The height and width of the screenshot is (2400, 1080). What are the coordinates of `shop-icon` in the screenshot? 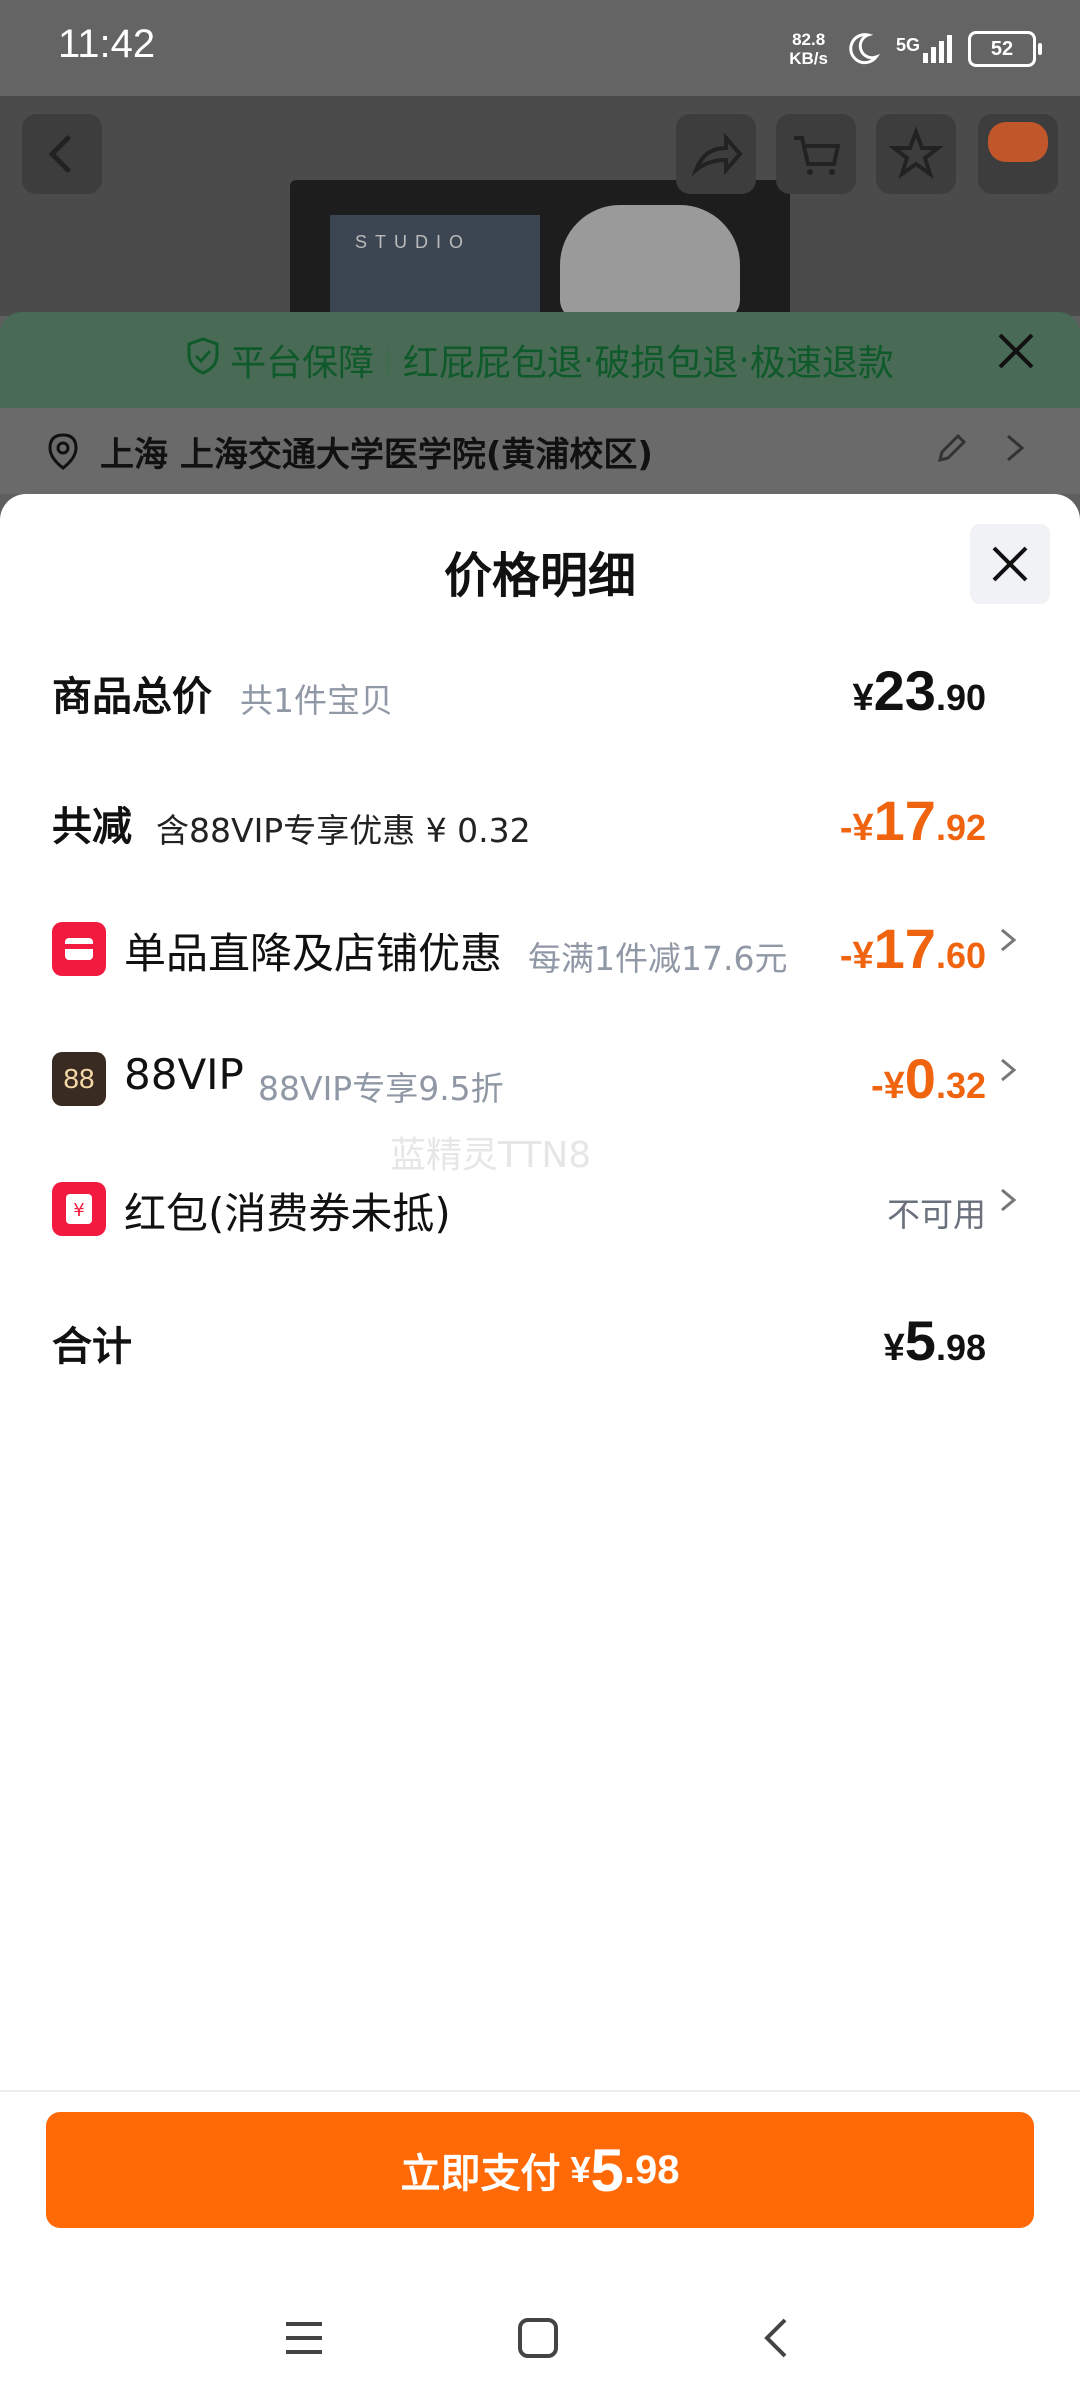 It's located at (79, 949).